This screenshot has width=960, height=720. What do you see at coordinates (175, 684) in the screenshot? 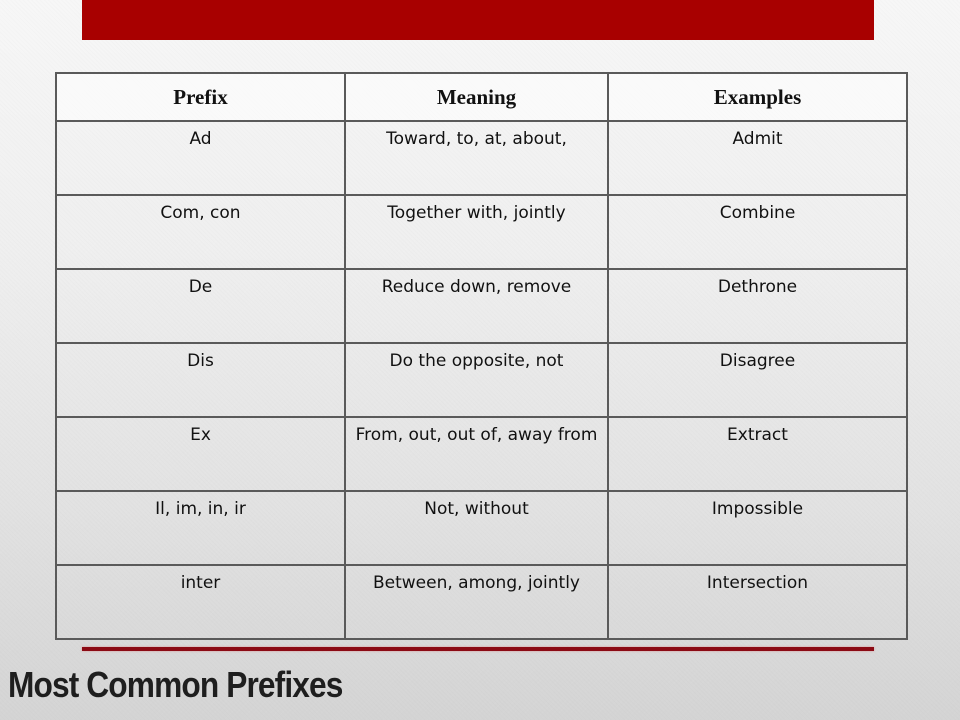
I see `slide-title: Most Common Prefixes` at bounding box center [175, 684].